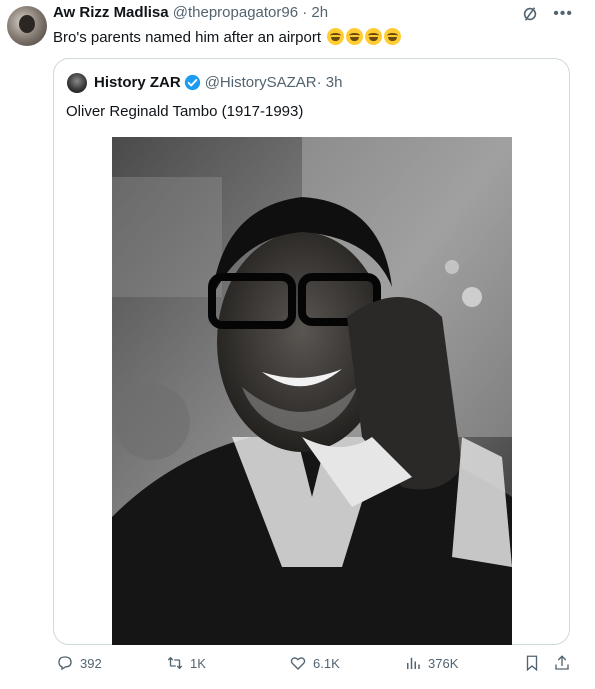 The image size is (595, 689). I want to click on tweet-actions: 392 1K 6.1K 376K, so click(297, 664).